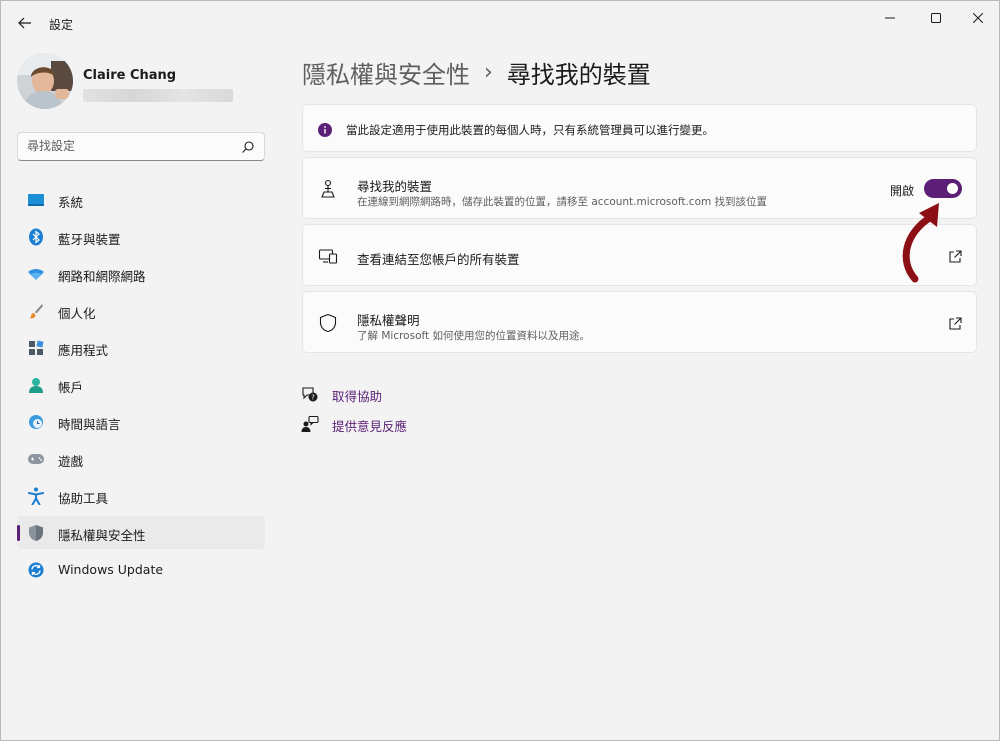 This screenshot has width=1000, height=741. Describe the element at coordinates (141, 199) in the screenshot. I see `sidebar-item-system: 系統` at that location.